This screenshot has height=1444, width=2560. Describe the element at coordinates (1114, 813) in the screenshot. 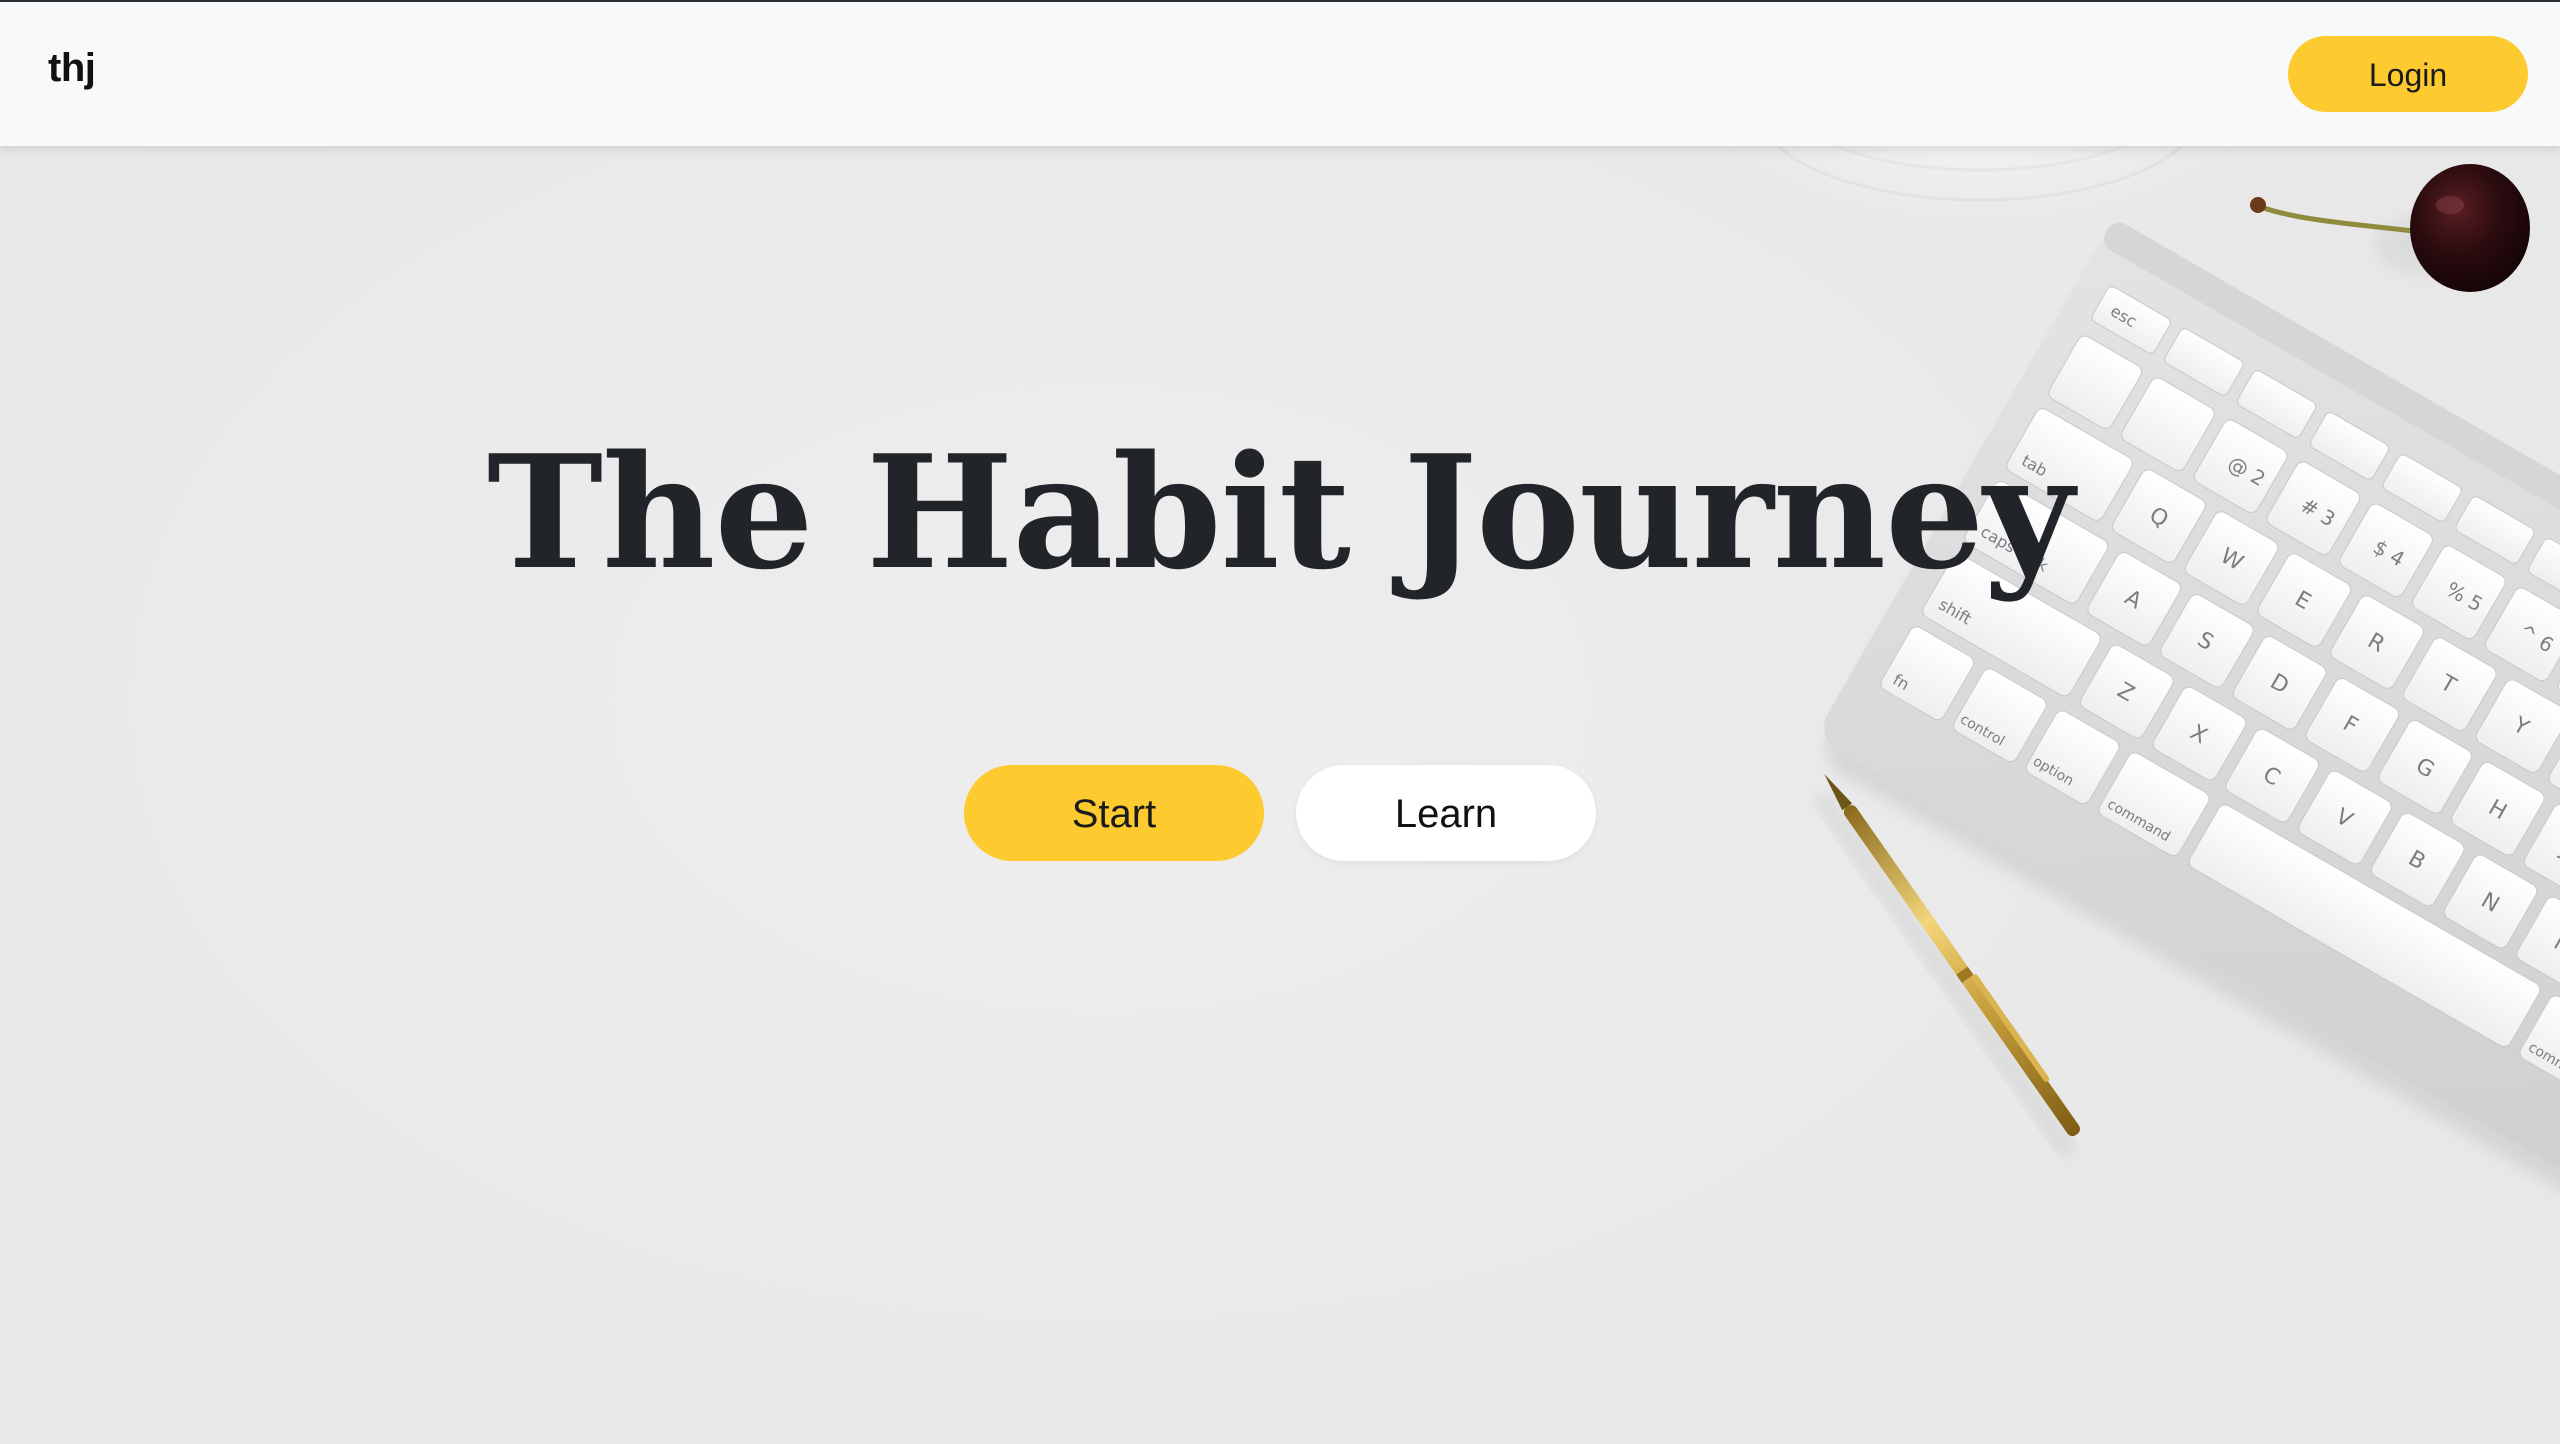

I see `start-button: Start` at that location.